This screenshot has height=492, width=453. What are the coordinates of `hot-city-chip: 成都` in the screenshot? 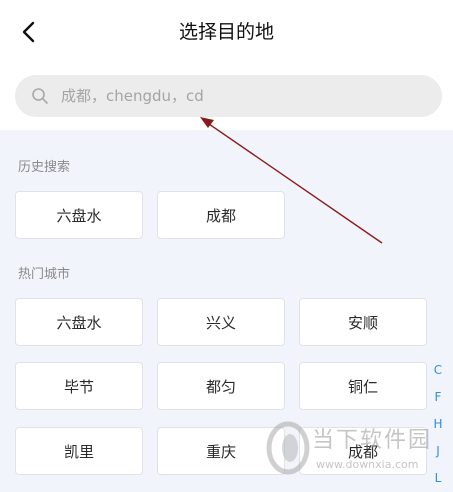 It's located at (363, 451).